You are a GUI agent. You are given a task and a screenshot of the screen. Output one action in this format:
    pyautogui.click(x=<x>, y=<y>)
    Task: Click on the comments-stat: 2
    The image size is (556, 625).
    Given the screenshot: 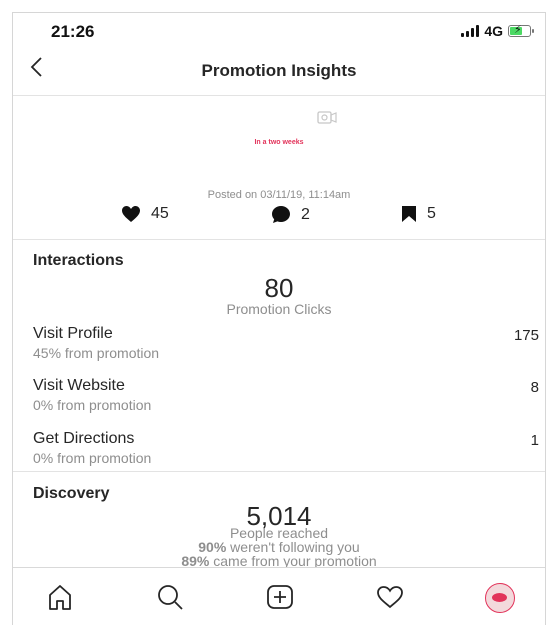 What is the action you would take?
    pyautogui.click(x=290, y=214)
    